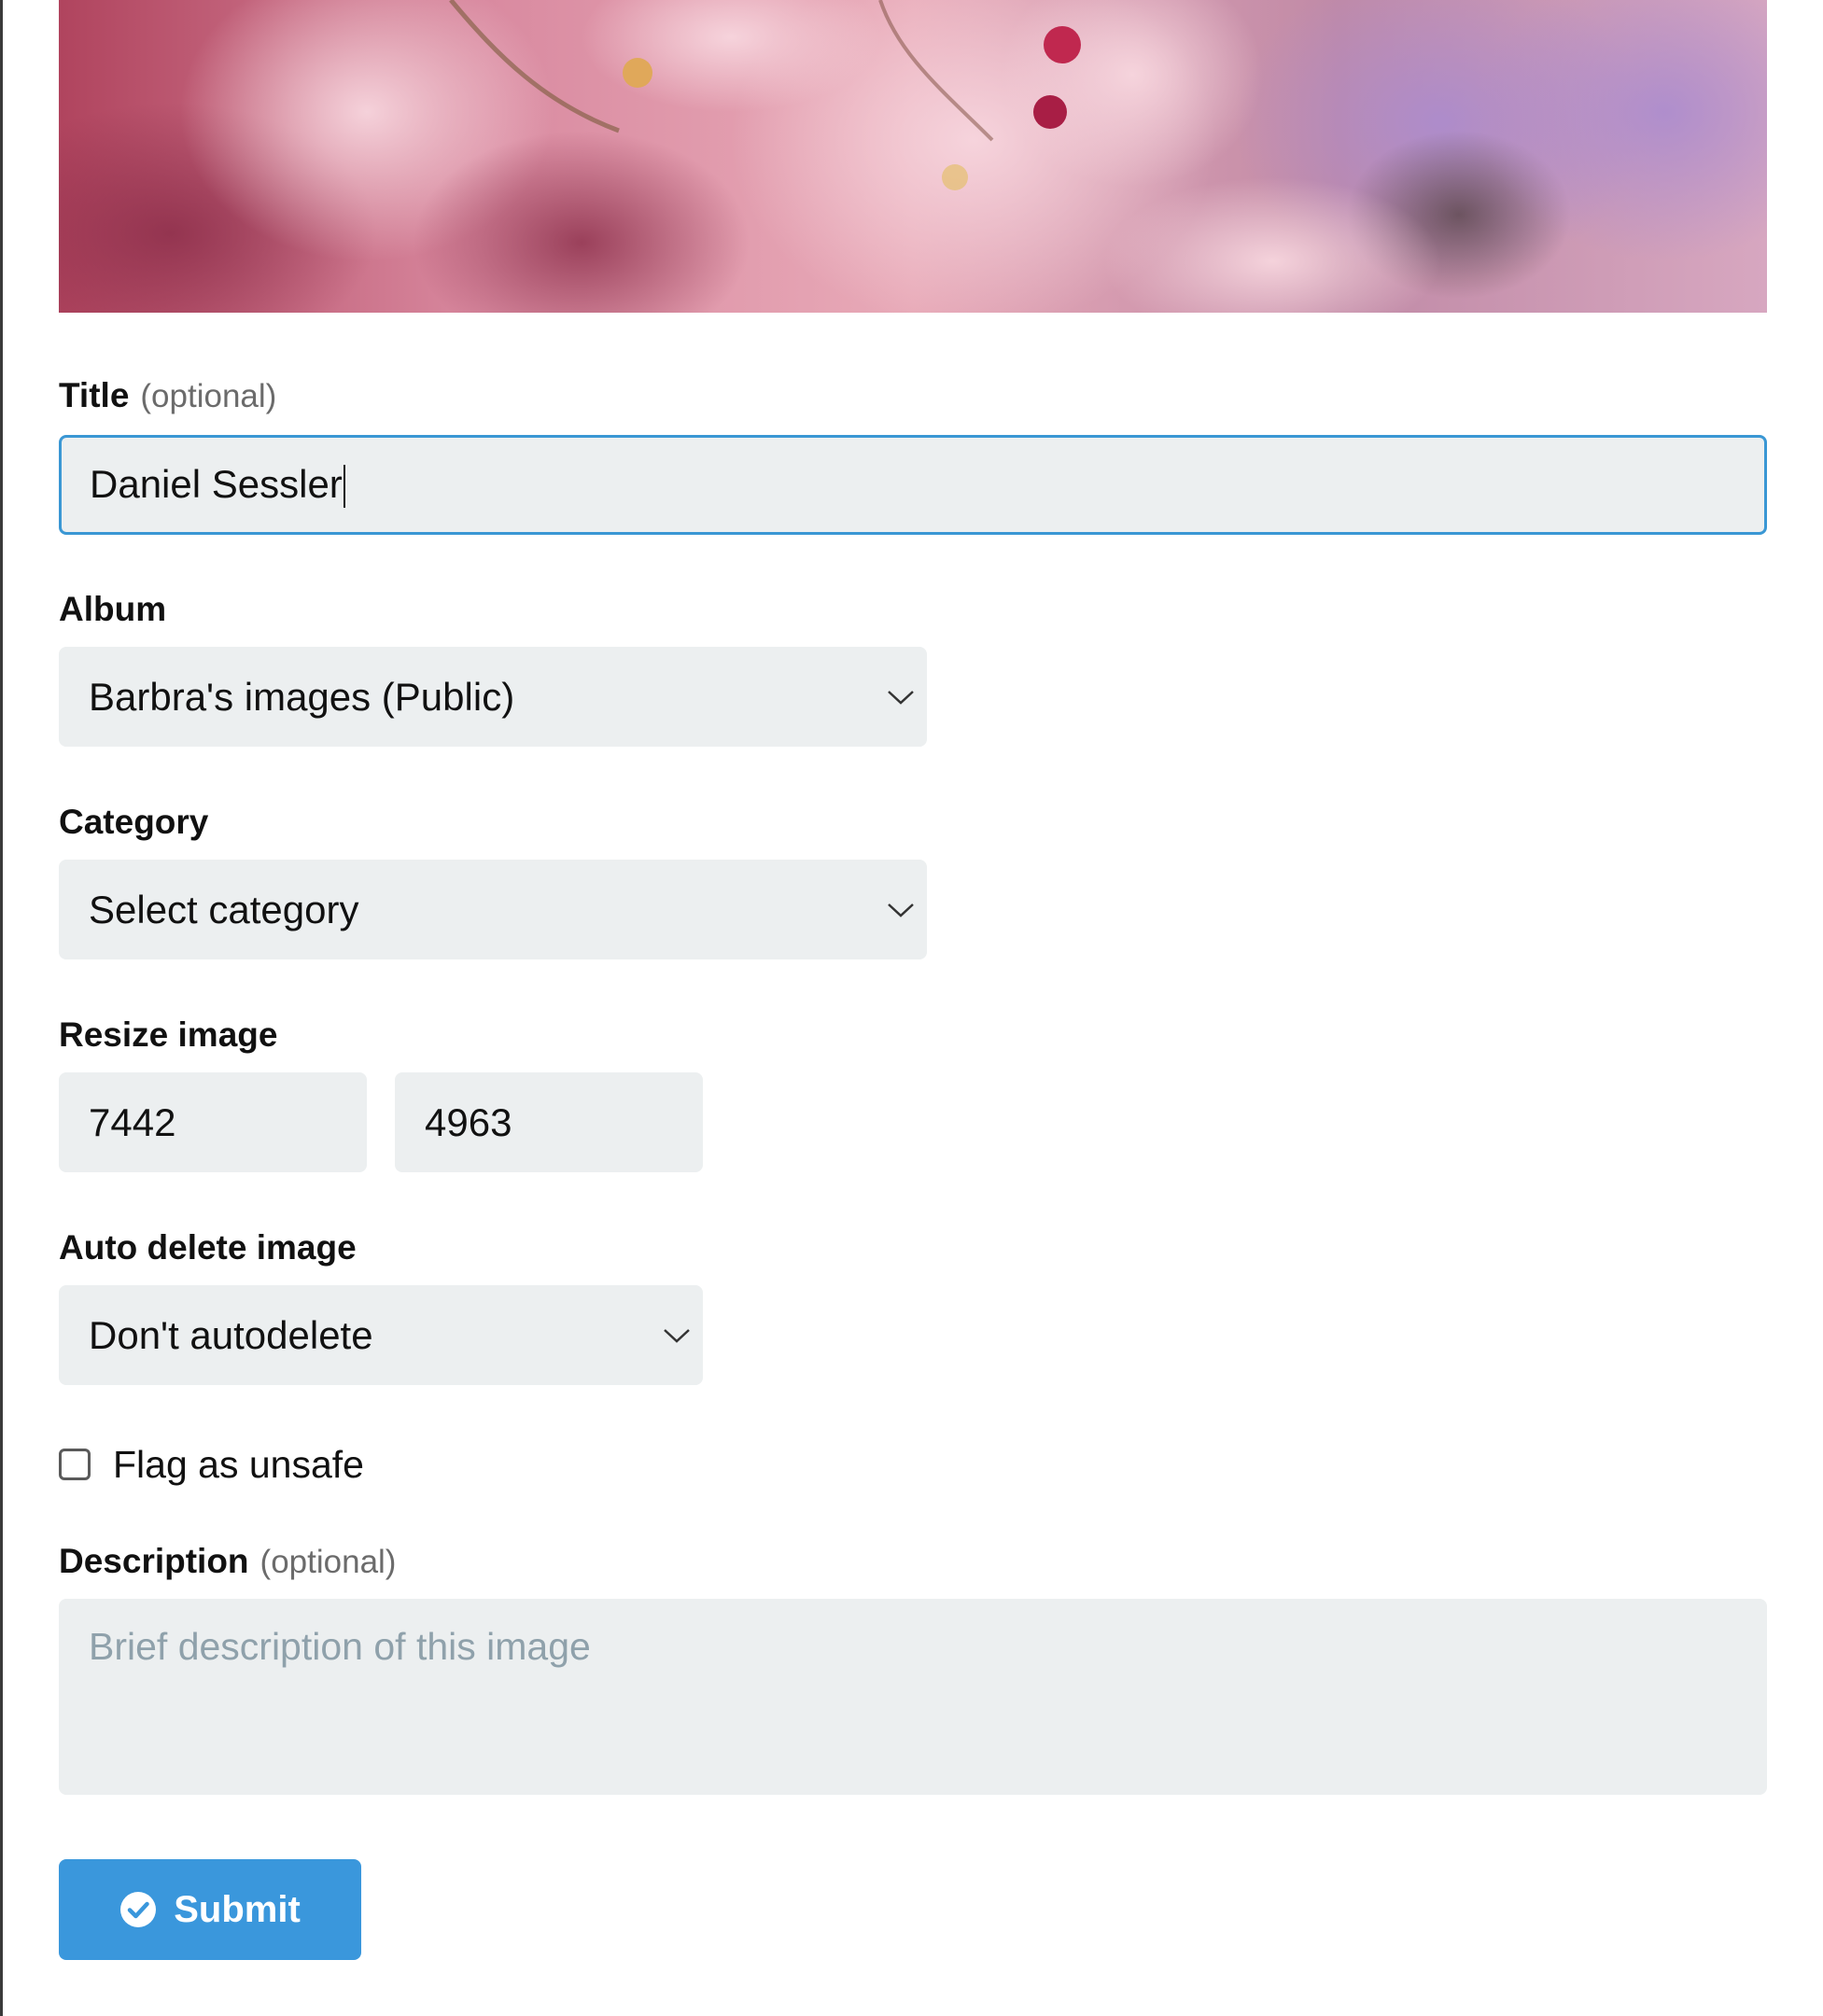  I want to click on title-label-text: Title, so click(94, 395).